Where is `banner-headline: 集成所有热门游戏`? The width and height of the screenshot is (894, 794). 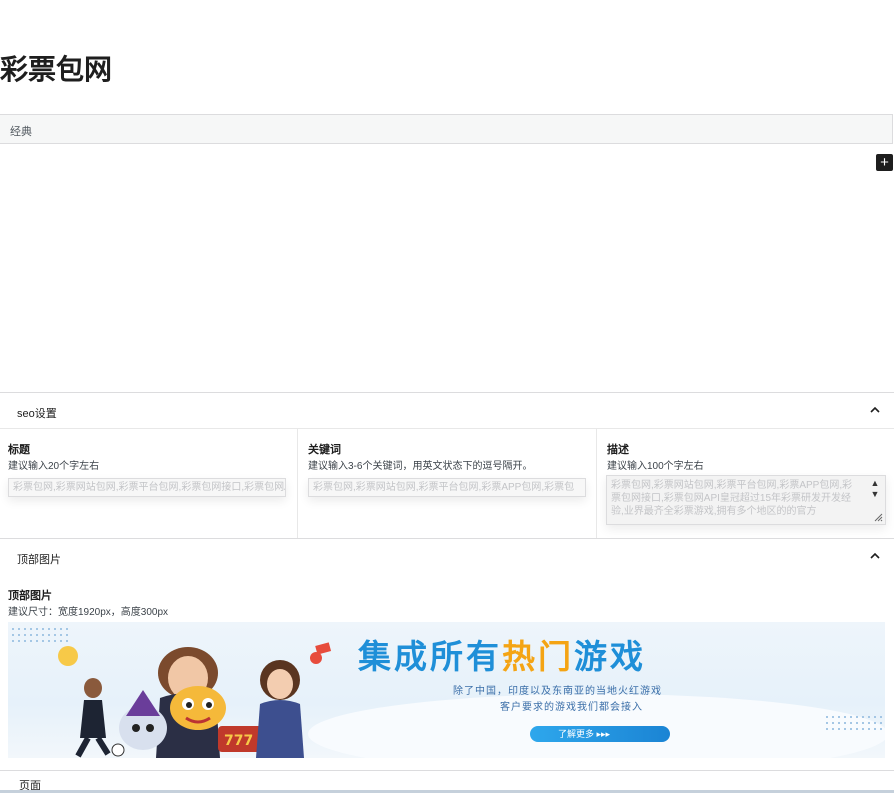
banner-headline: 集成所有热门游戏 is located at coordinates (502, 654).